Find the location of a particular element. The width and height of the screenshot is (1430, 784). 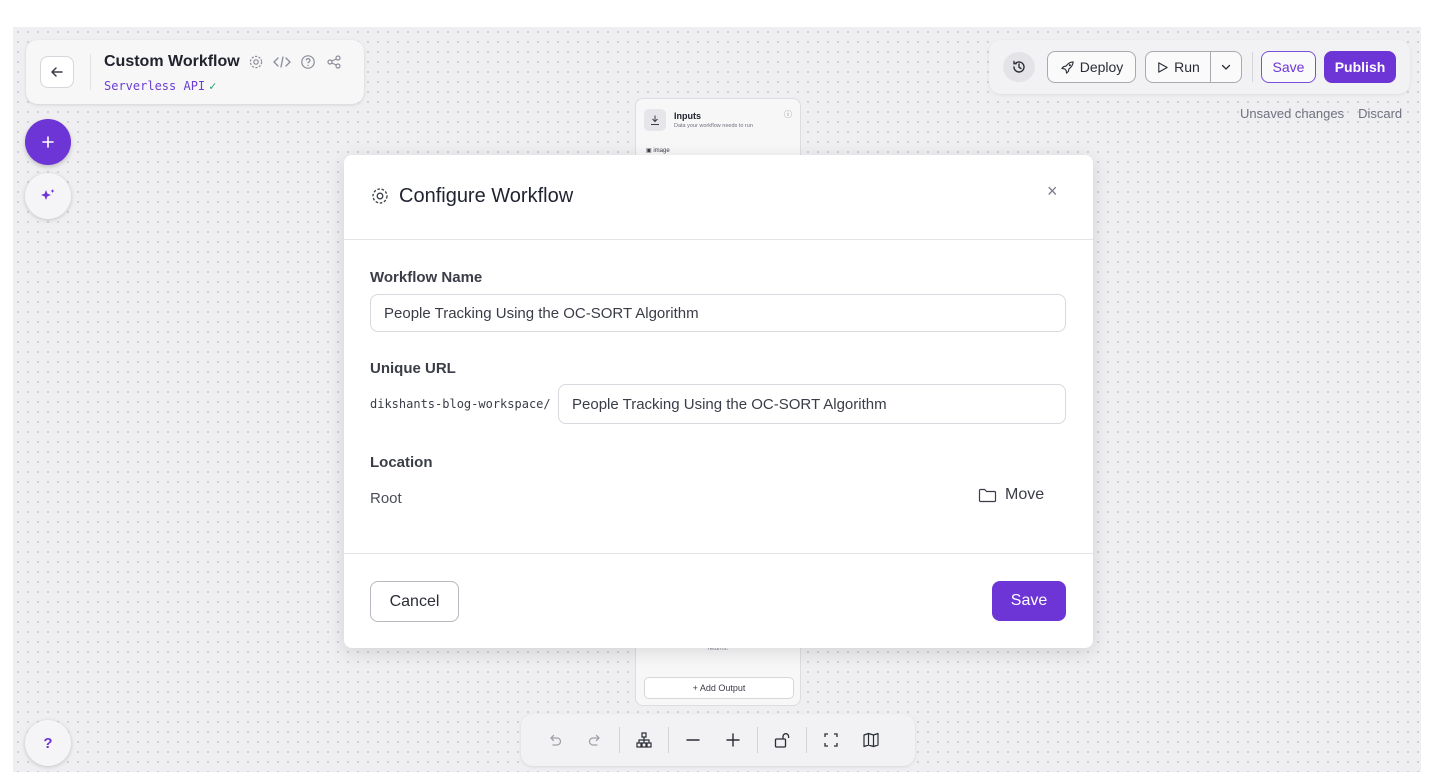

publish-button: Publish is located at coordinates (1360, 67).